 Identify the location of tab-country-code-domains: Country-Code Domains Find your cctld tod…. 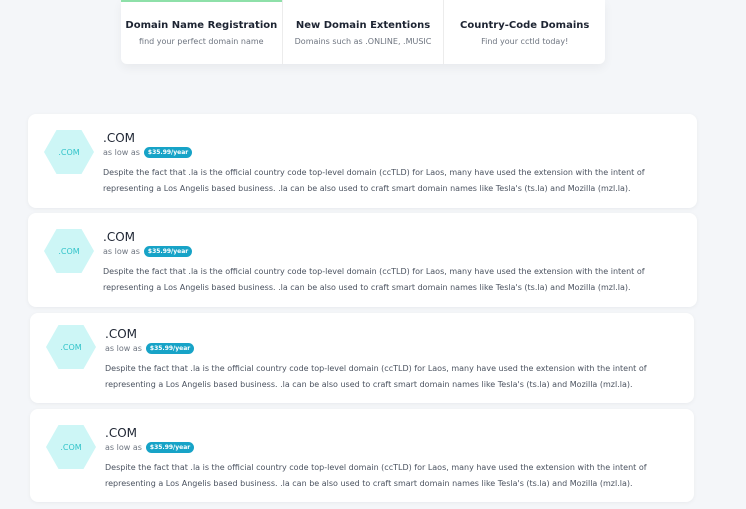
(524, 32).